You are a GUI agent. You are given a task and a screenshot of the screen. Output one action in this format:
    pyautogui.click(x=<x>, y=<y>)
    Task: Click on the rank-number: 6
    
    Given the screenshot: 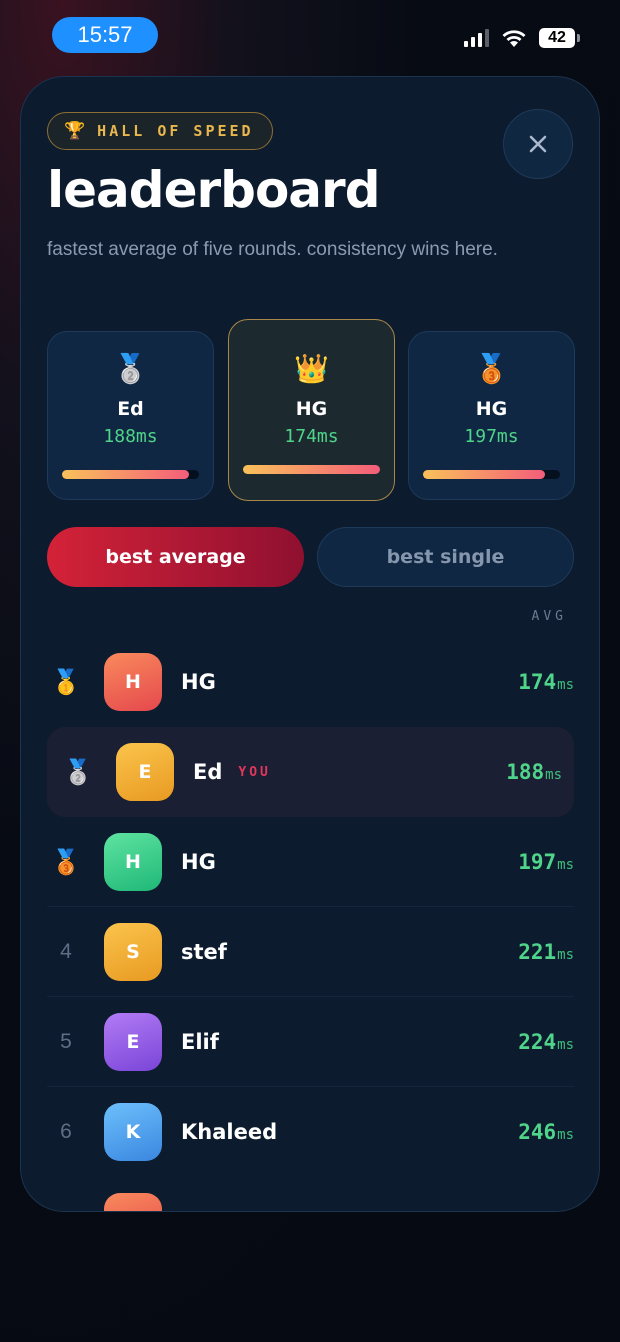 What is the action you would take?
    pyautogui.click(x=66, y=1131)
    